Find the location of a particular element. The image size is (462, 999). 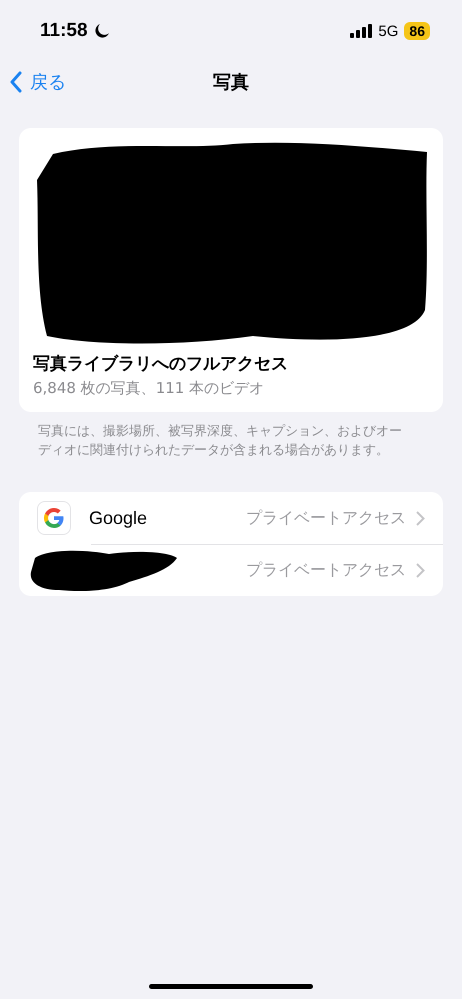

battery-level: 86 is located at coordinates (417, 31).